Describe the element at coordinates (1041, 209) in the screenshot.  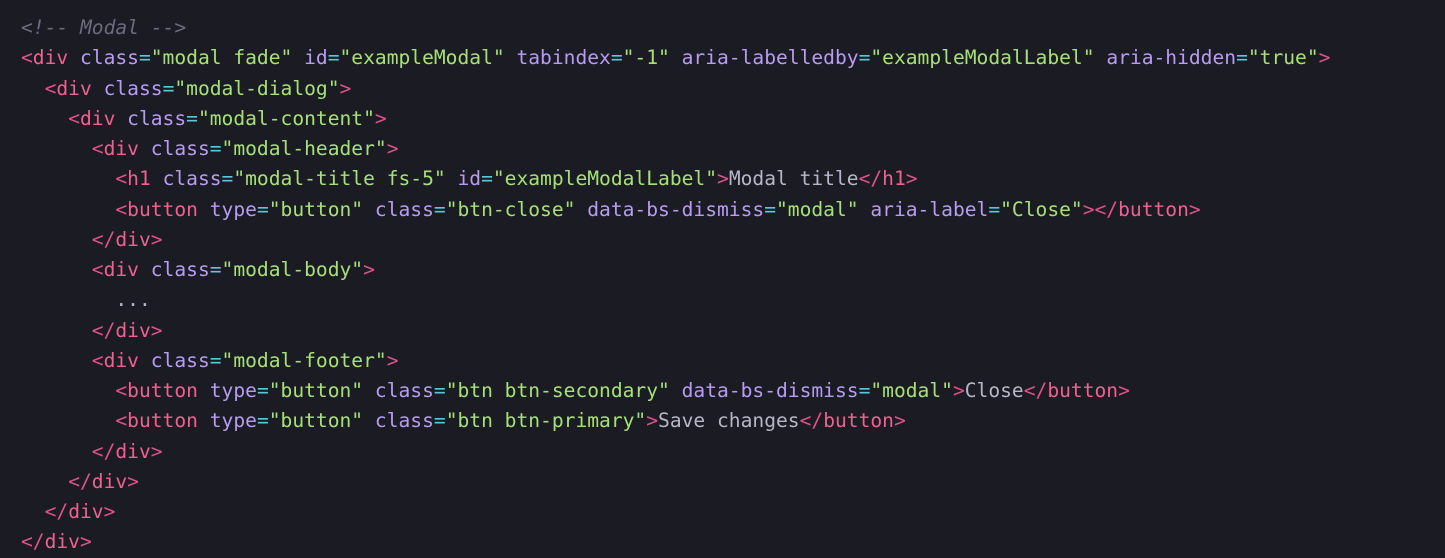
I see `code-token: "Close"` at that location.